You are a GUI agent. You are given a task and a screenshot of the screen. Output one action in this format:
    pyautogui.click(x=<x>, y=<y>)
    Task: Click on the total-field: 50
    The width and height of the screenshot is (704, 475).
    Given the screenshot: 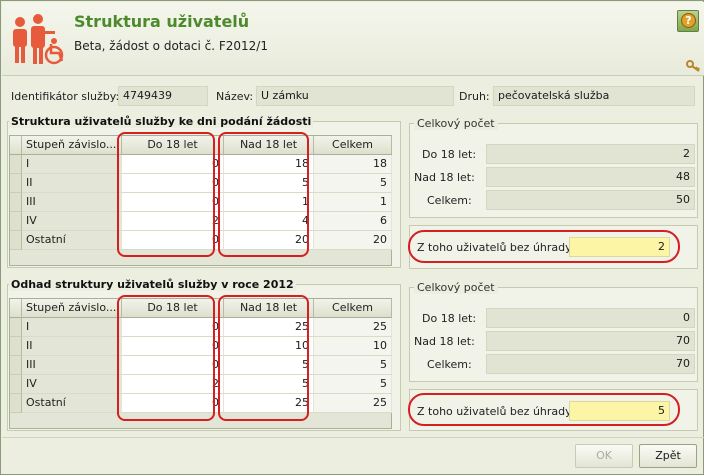 What is the action you would take?
    pyautogui.click(x=590, y=200)
    